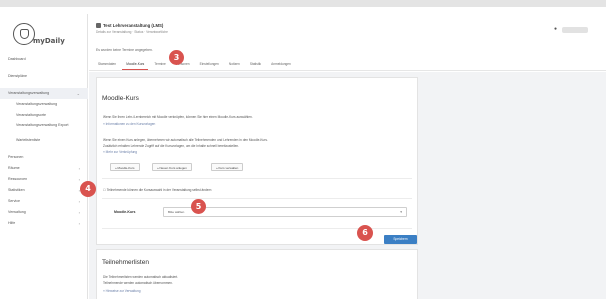  I want to click on user-icon: ●, so click(556, 29).